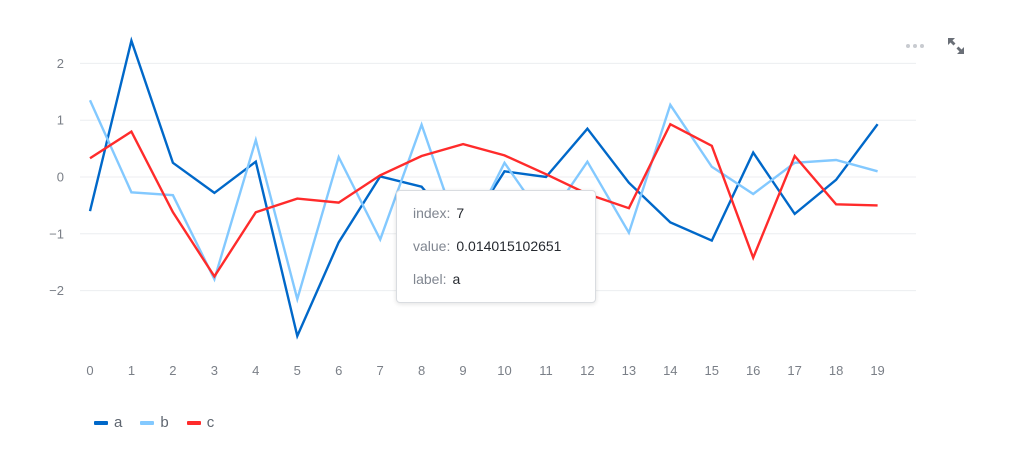 The width and height of the screenshot is (1014, 468). Describe the element at coordinates (794, 370) in the screenshot. I see `x-tick-label: 17` at that location.